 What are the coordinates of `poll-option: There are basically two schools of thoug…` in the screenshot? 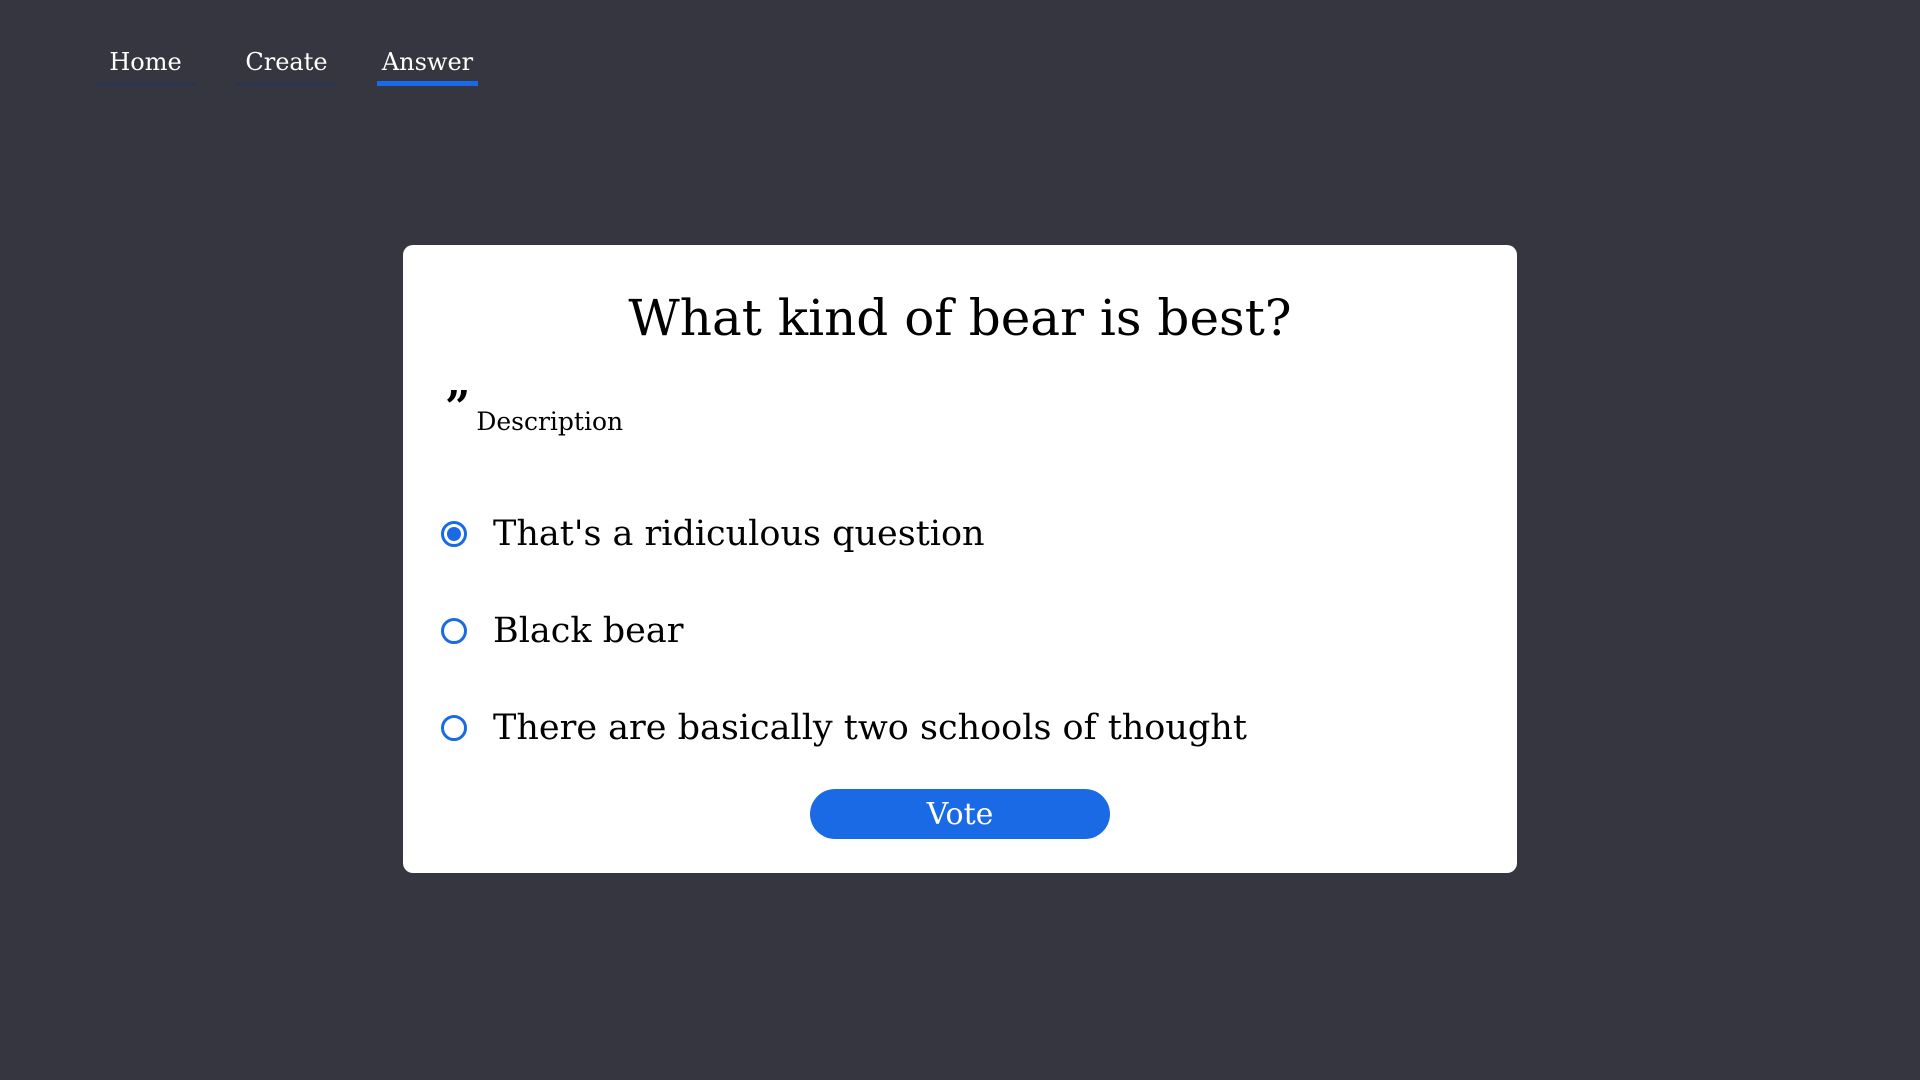 It's located at (844, 727).